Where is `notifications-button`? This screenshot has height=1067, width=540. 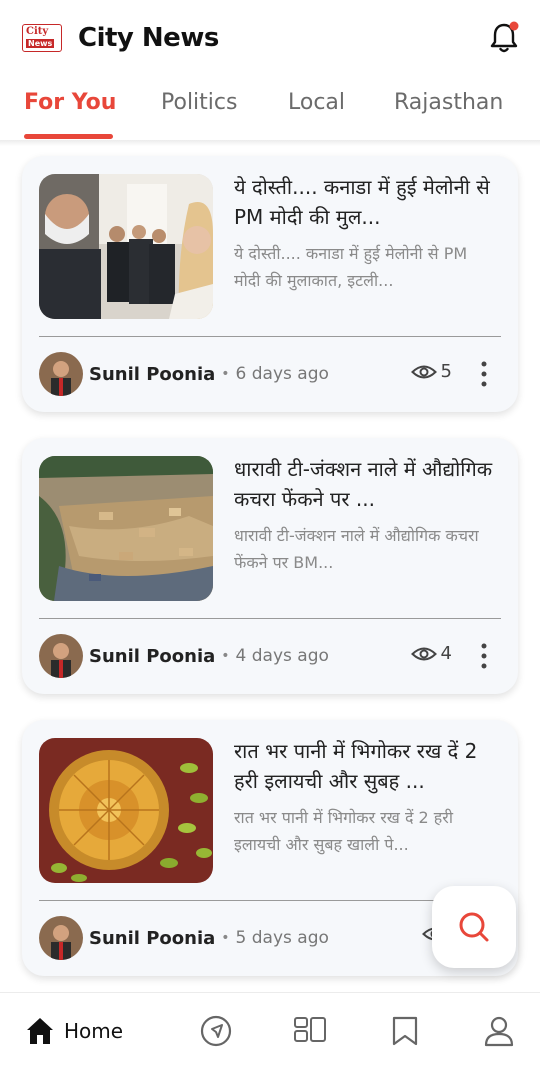 notifications-button is located at coordinates (504, 37).